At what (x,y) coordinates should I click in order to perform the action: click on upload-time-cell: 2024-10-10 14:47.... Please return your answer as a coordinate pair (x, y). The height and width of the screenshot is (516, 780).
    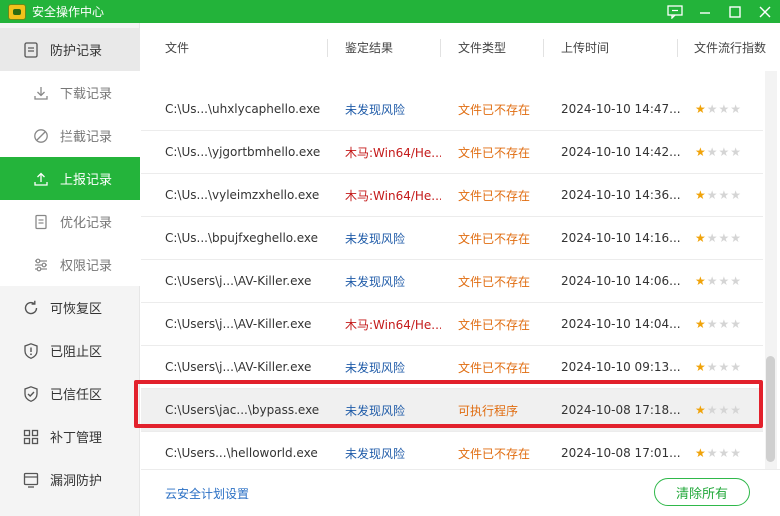
    Looking at the image, I should click on (621, 109).